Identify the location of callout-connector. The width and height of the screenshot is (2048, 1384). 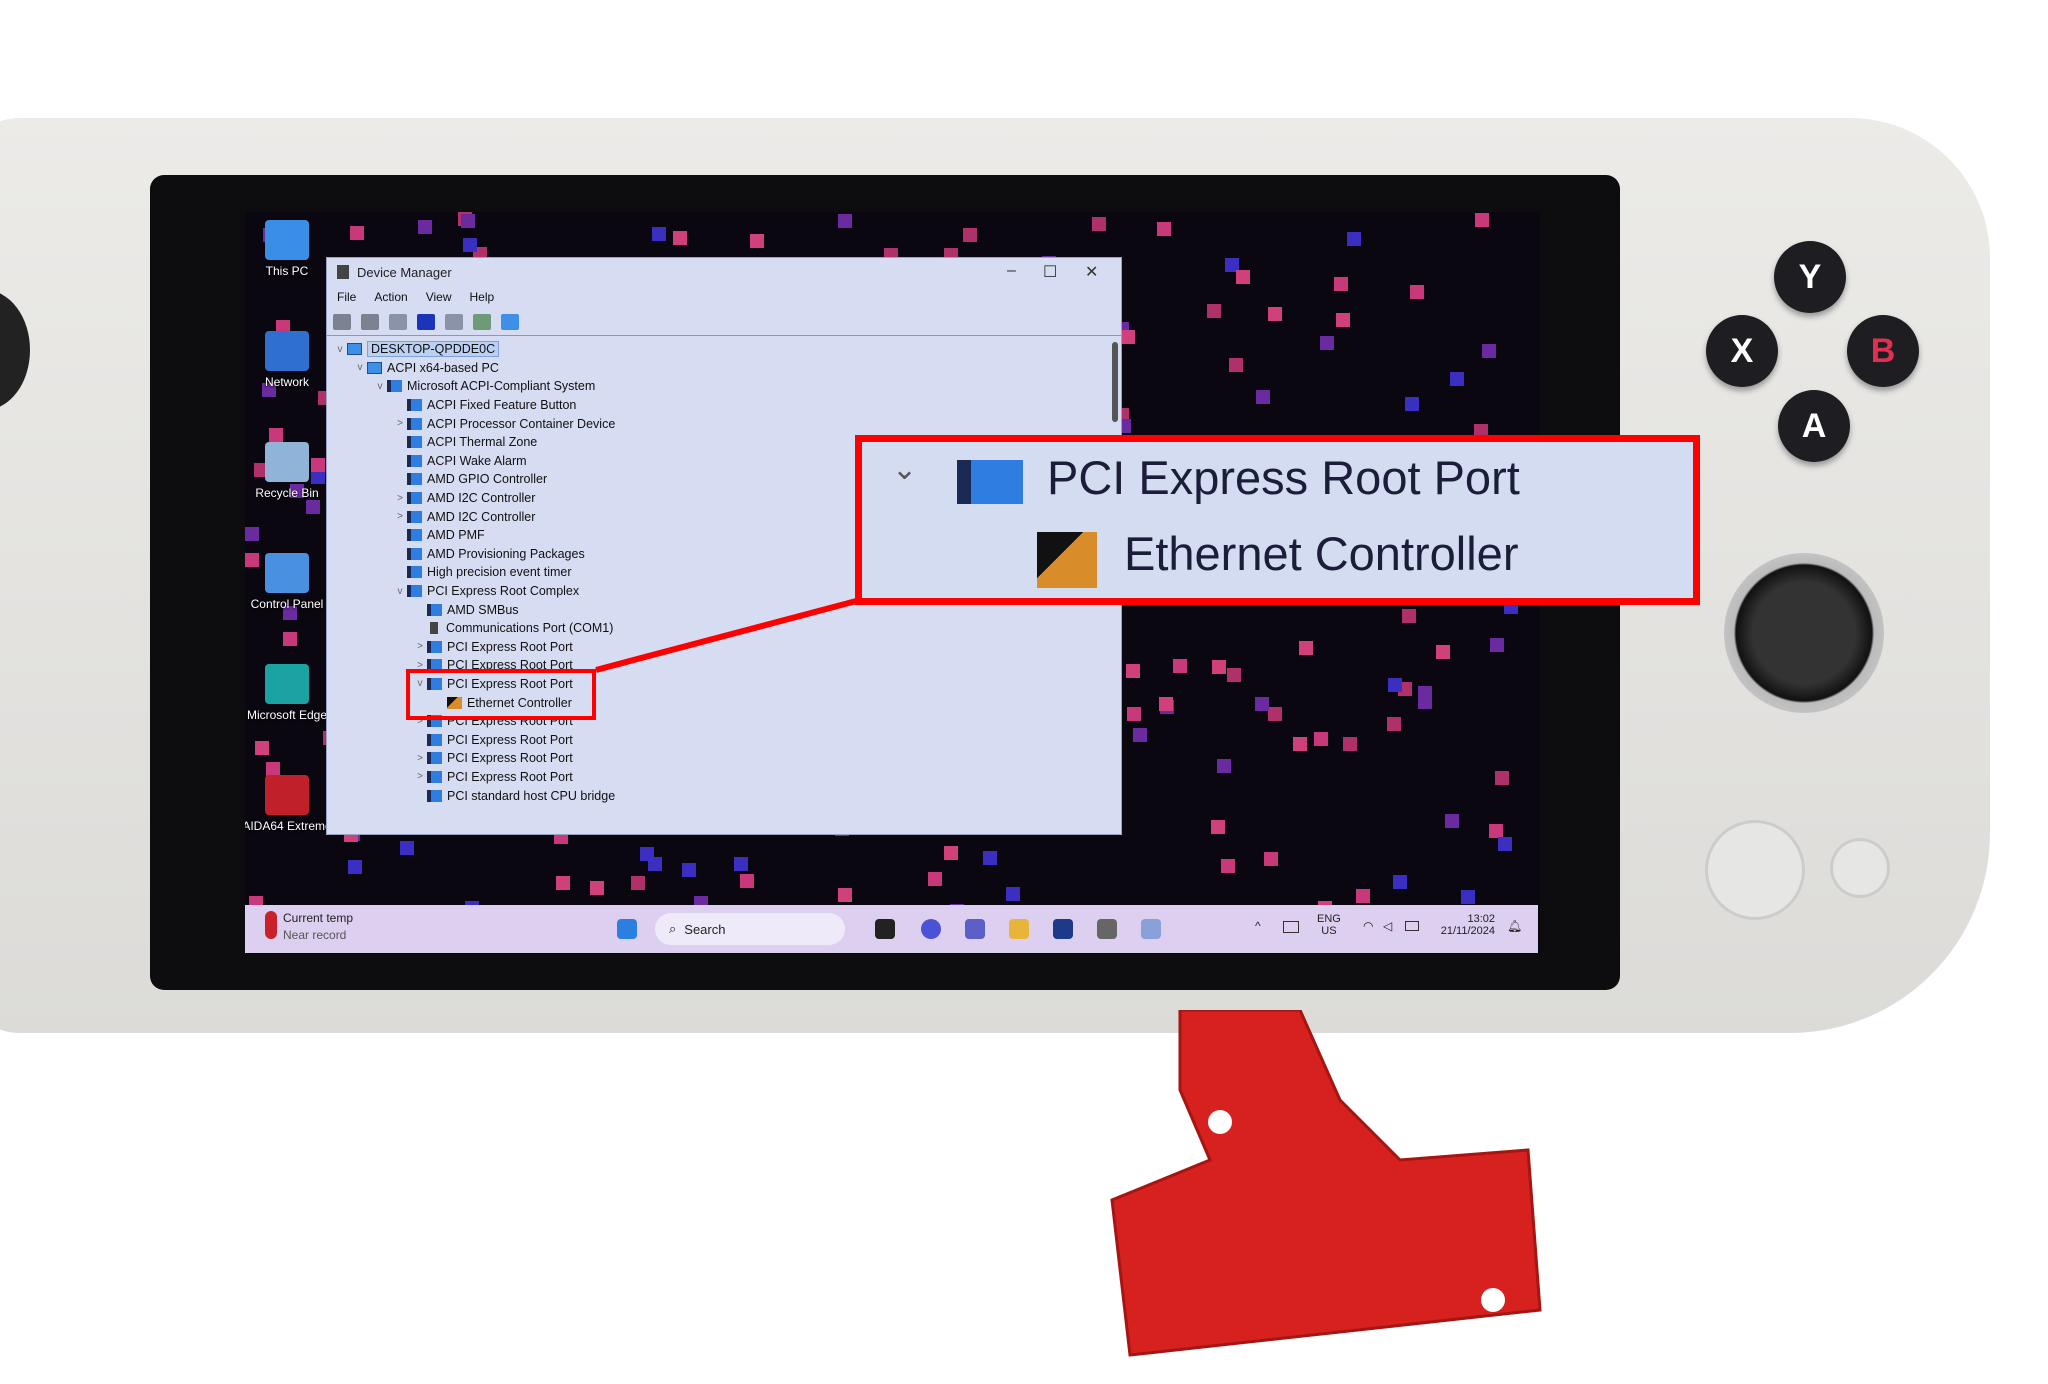
(728, 635).